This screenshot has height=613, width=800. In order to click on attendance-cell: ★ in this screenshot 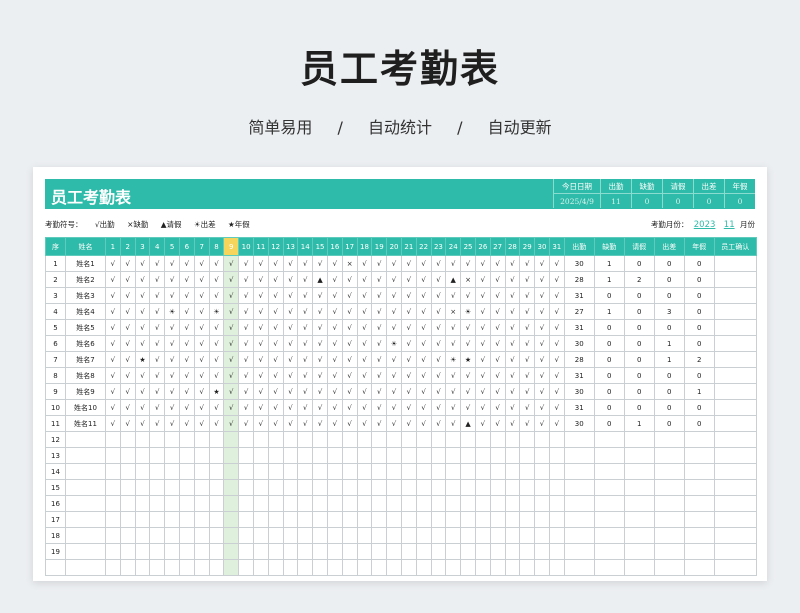, I will do `click(216, 391)`.